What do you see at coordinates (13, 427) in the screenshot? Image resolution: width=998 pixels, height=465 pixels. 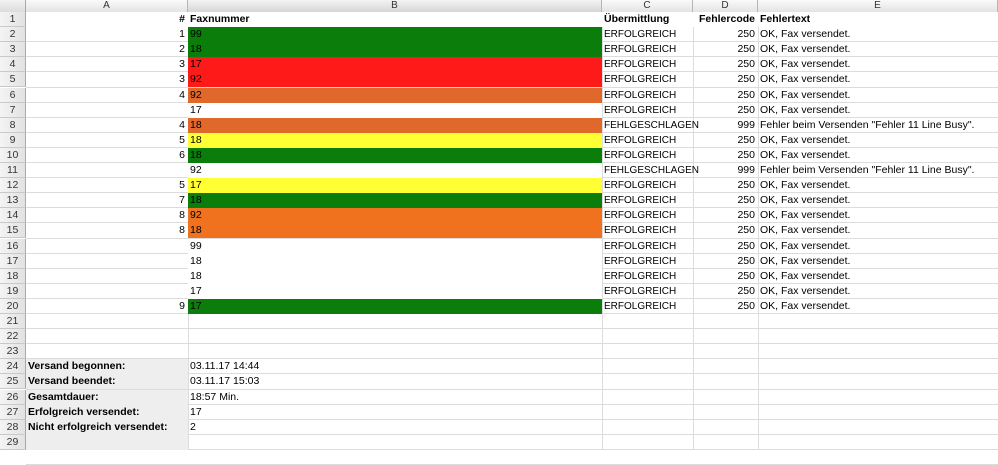 I see `row-header: 28` at bounding box center [13, 427].